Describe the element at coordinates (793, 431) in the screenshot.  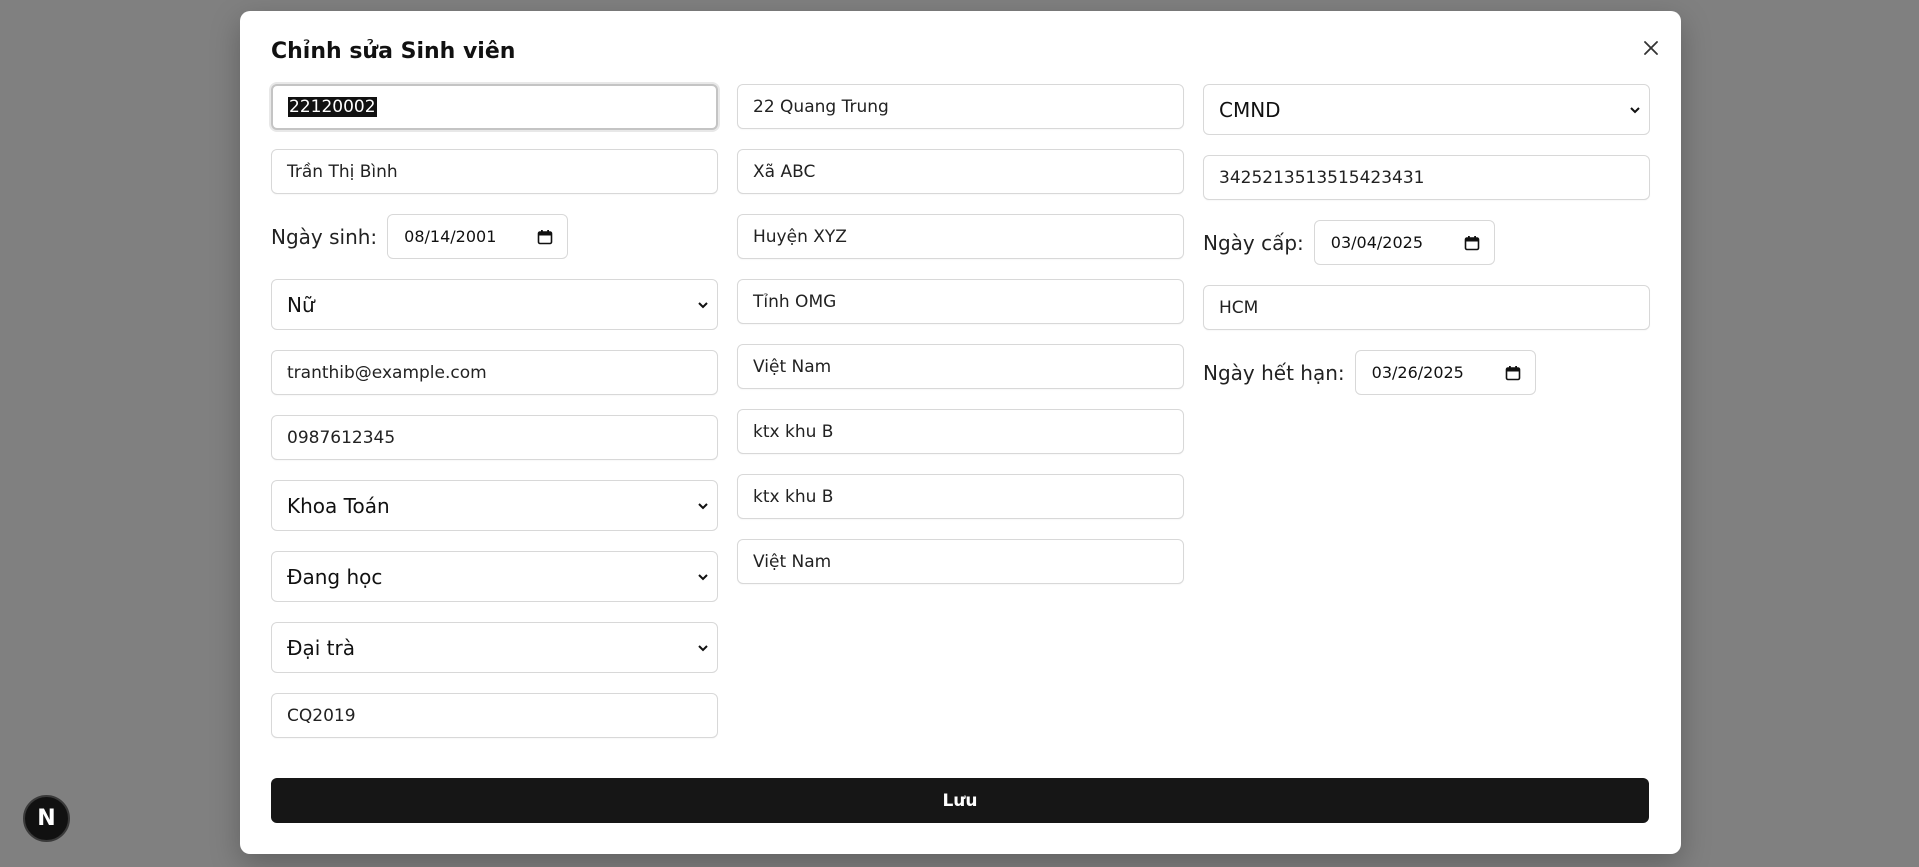
I see `temp-address-value: ktx khu B` at that location.